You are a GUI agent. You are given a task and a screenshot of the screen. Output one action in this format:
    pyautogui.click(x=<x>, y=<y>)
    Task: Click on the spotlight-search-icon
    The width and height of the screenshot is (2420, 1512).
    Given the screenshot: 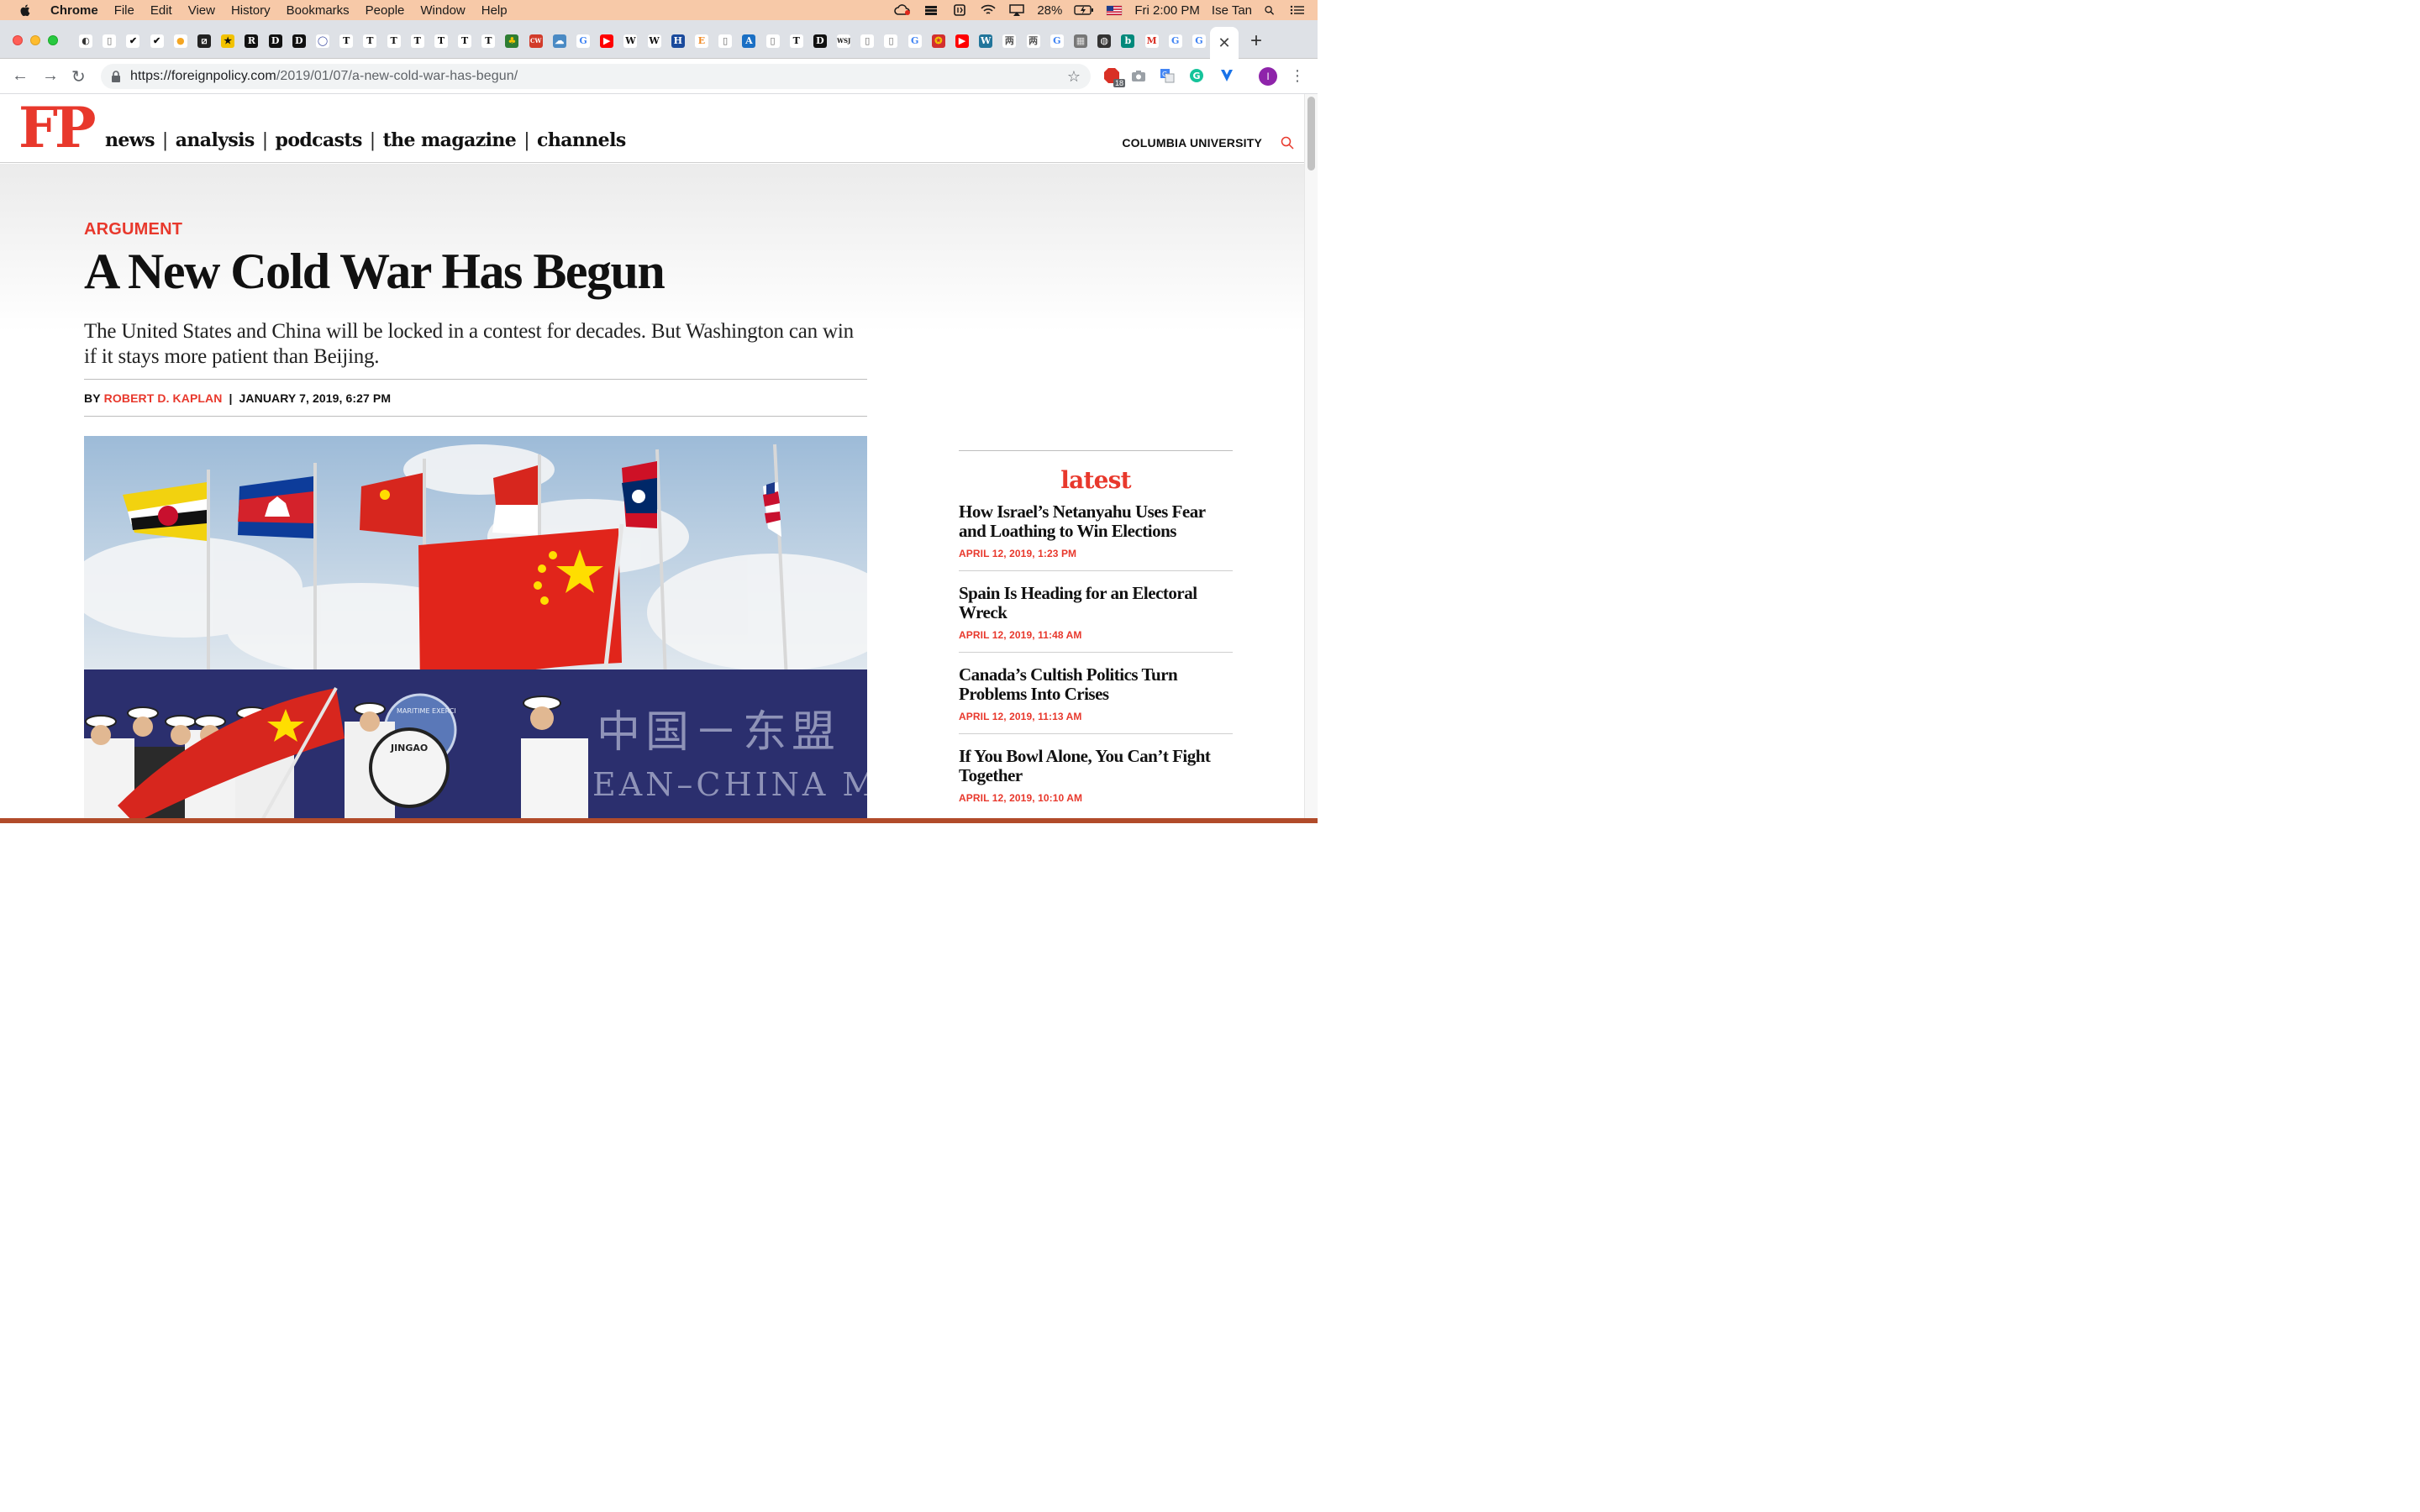 What is the action you would take?
    pyautogui.click(x=1270, y=10)
    